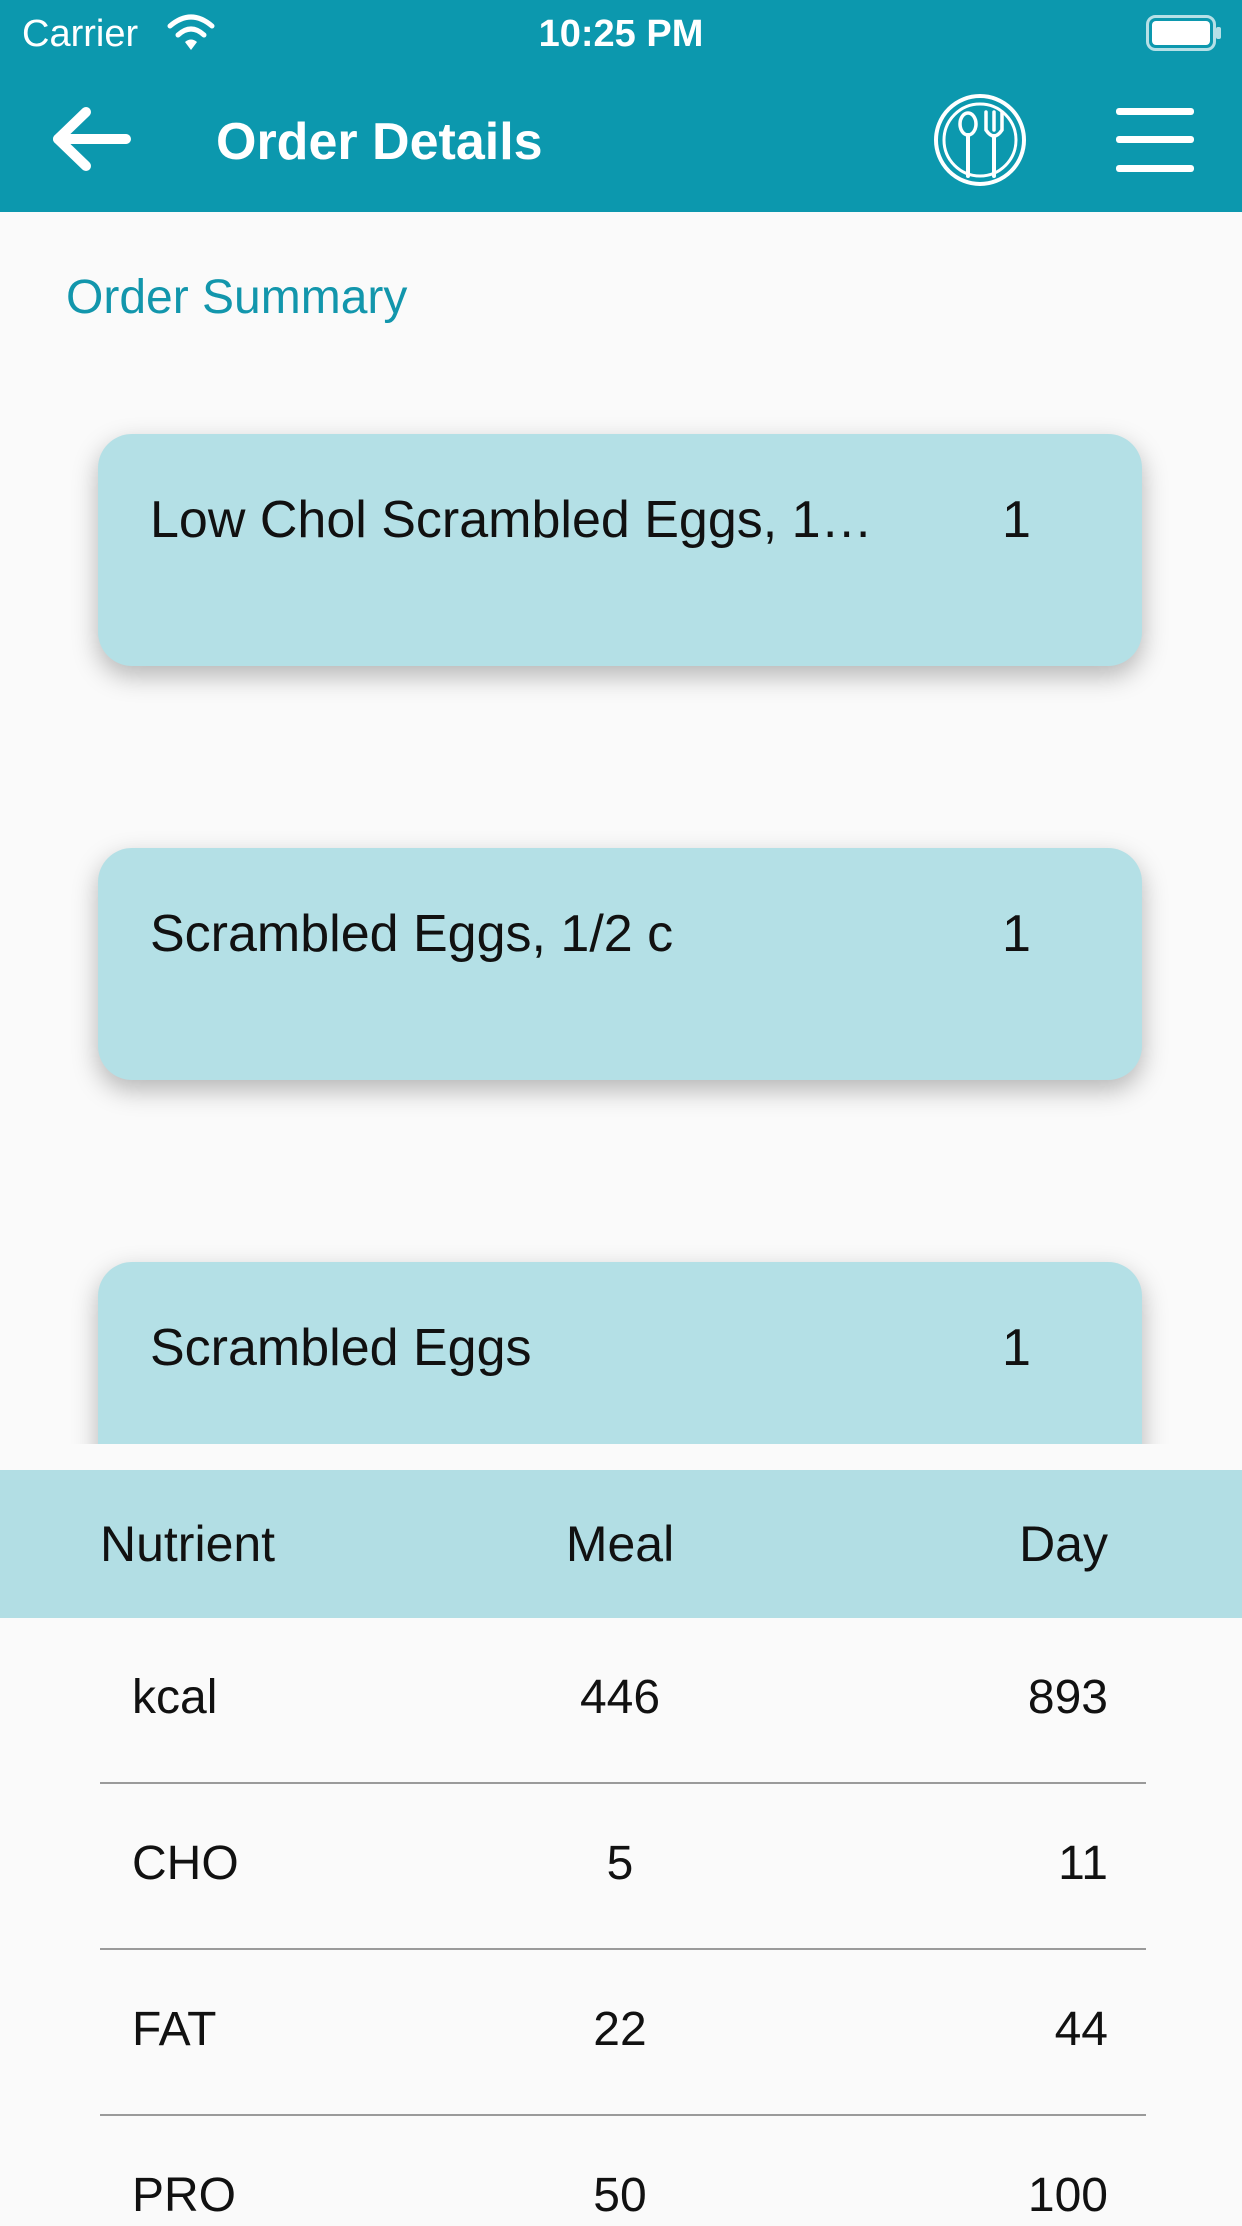 This screenshot has width=1242, height=2226. I want to click on table-row: kcal 446 893, so click(623, 1701).